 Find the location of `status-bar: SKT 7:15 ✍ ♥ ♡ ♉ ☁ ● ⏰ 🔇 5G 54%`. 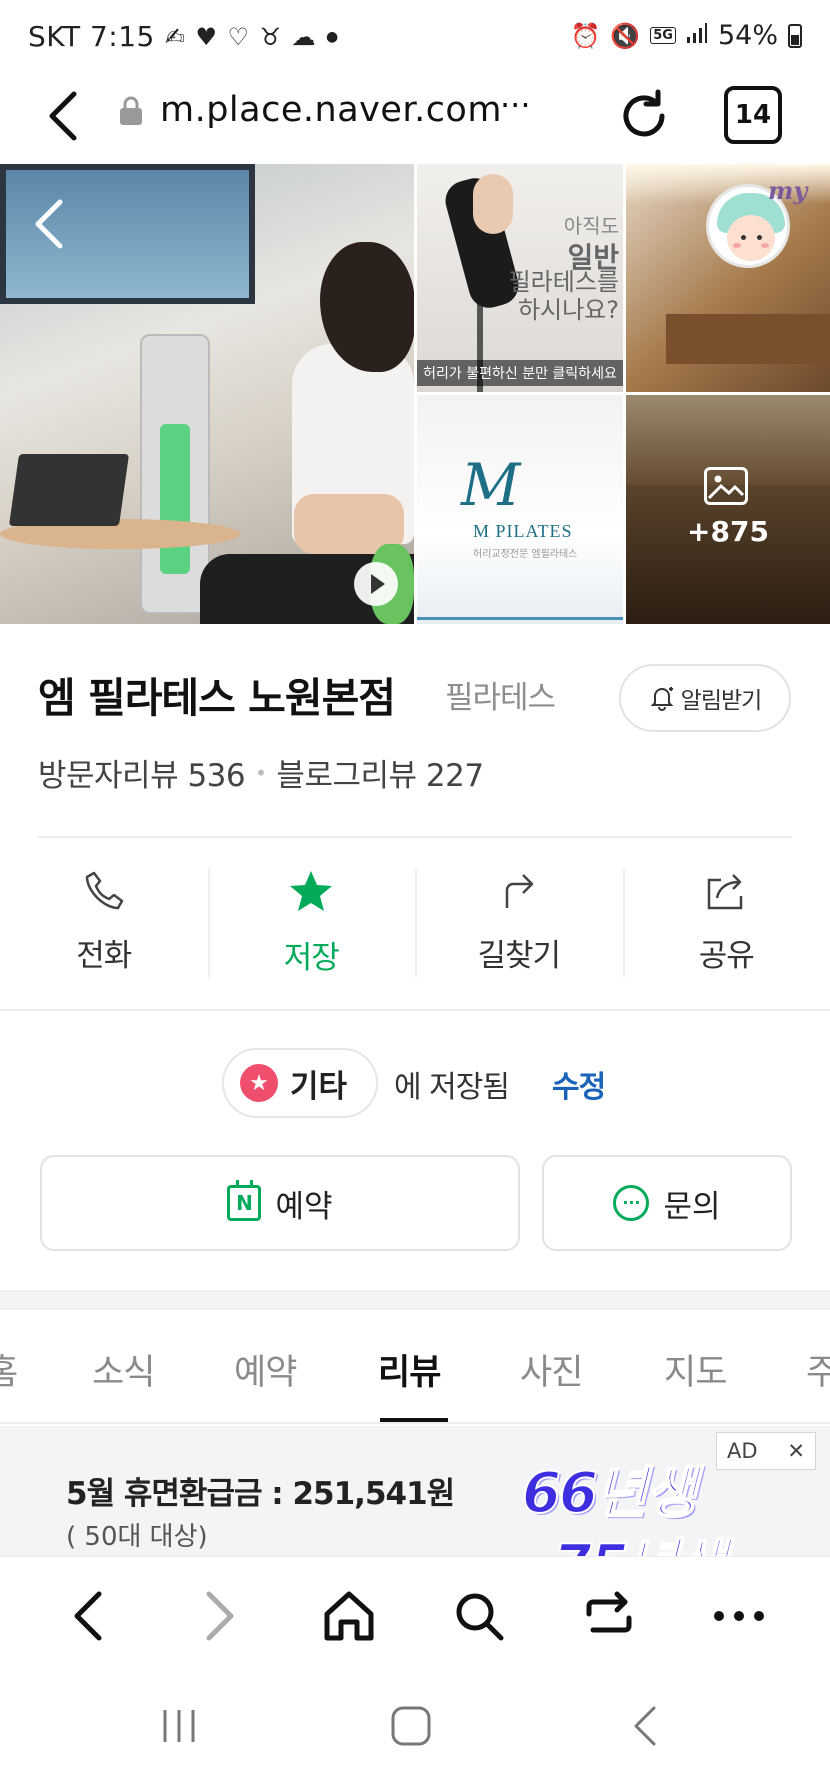

status-bar: SKT 7:15 ✍ ♥ ♡ ♉ ☁ ● ⏰ 🔇 5G 54% is located at coordinates (415, 37).